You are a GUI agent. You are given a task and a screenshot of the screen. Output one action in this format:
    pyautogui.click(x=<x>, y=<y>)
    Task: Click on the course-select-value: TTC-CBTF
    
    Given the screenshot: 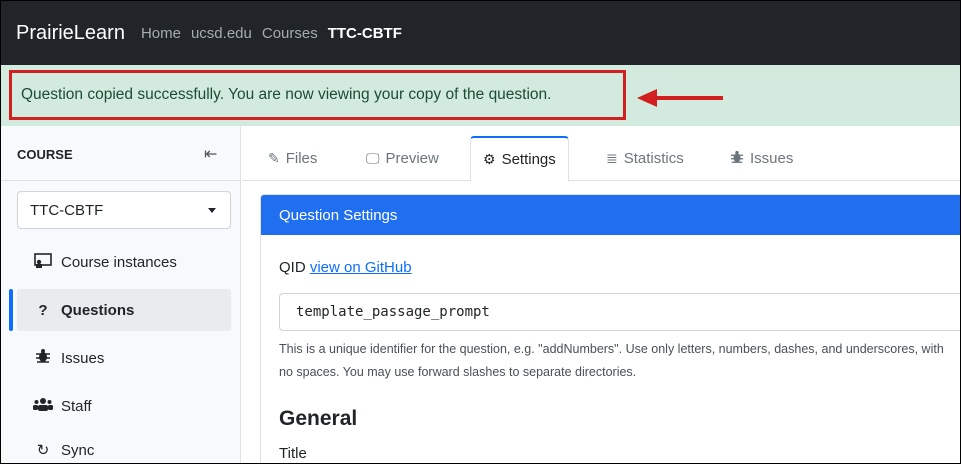 What is the action you would take?
    pyautogui.click(x=67, y=210)
    